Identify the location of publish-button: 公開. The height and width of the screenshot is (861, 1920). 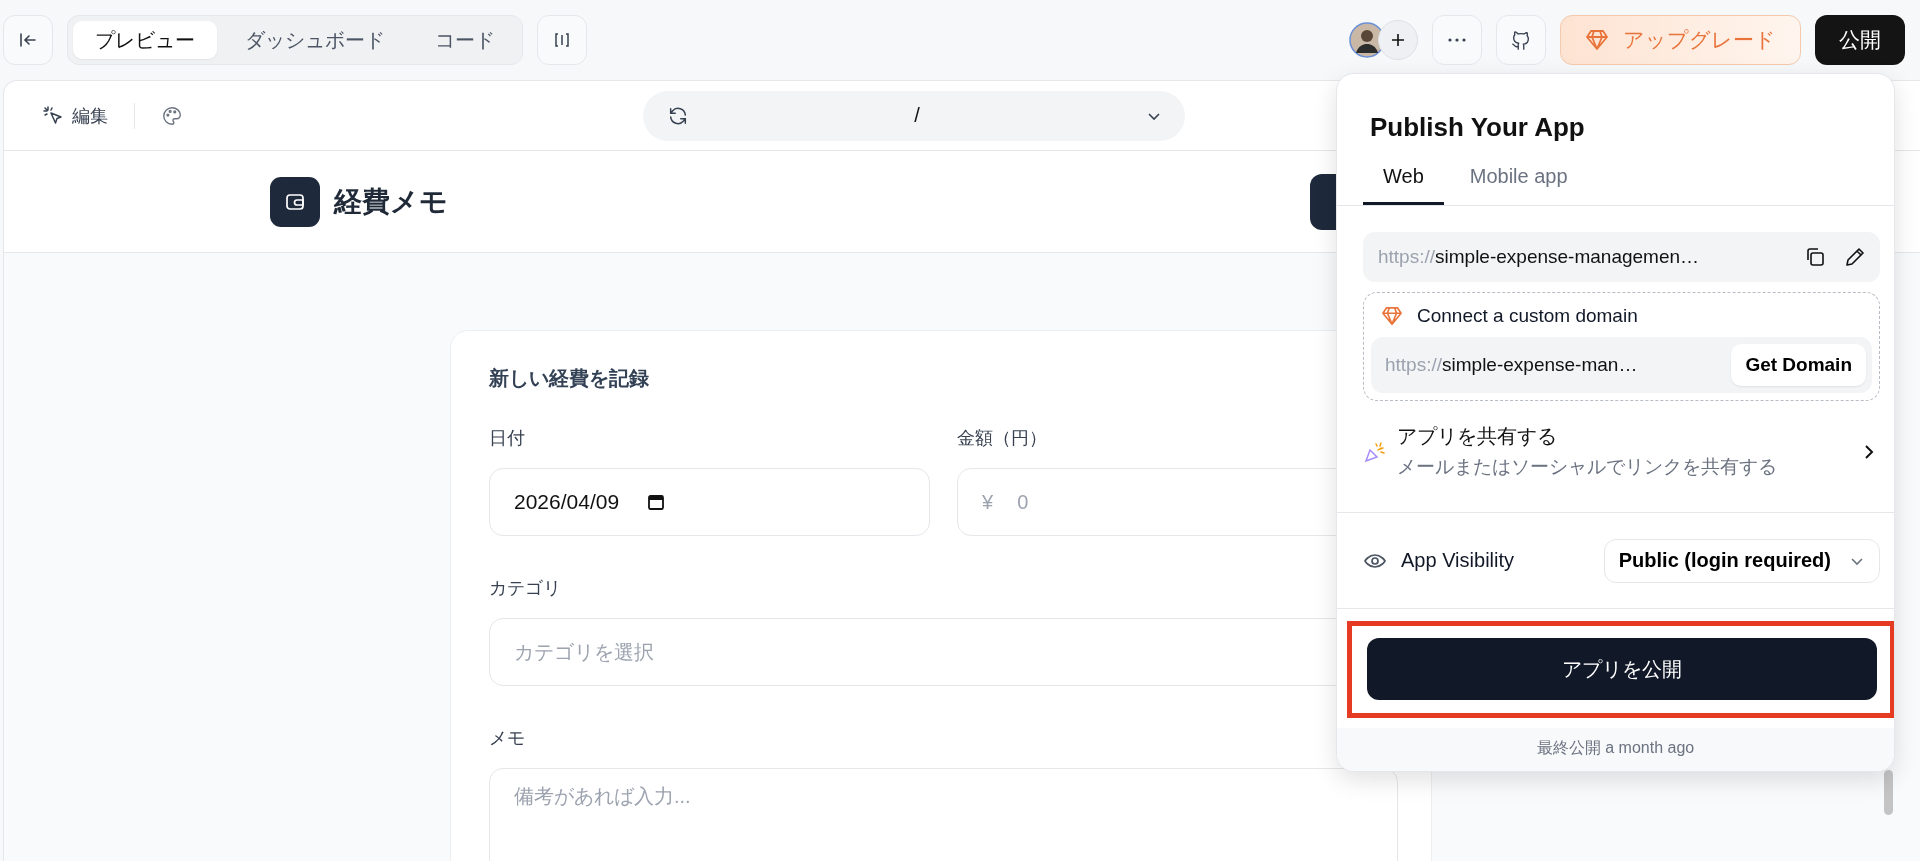
(1860, 40).